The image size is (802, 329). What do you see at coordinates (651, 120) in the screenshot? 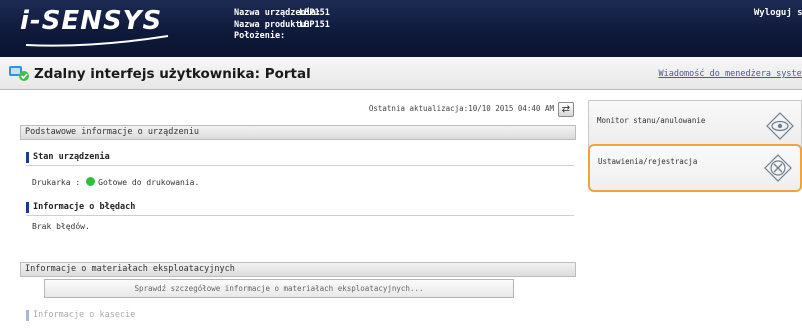
I see `status-monitor-label: Monitor stanu/anulowanie` at bounding box center [651, 120].